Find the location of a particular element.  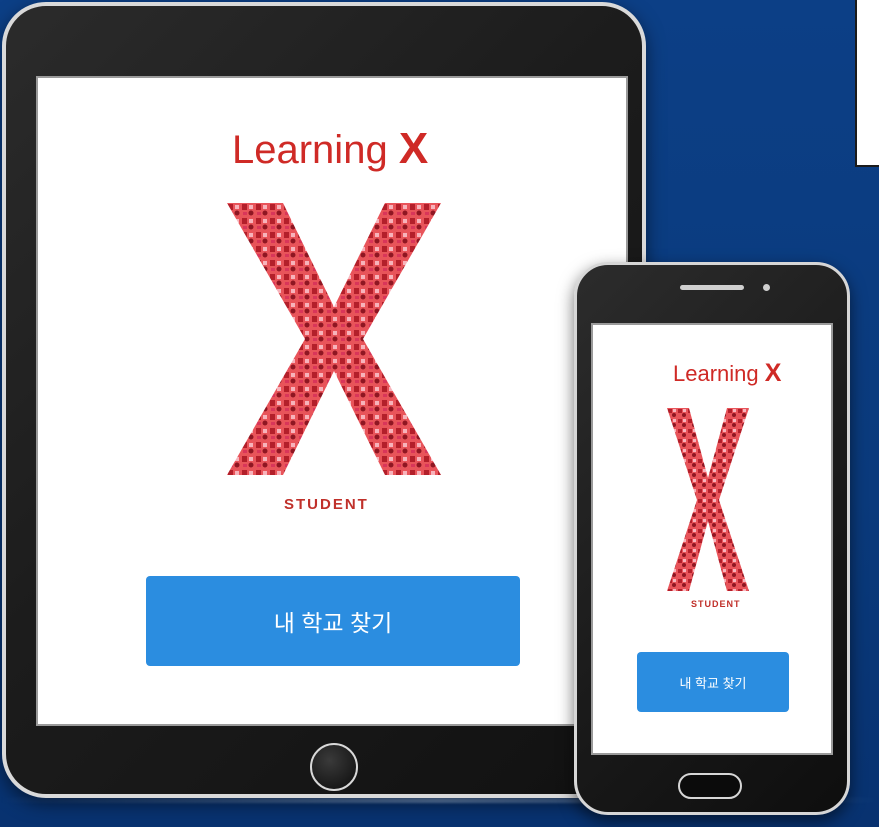

phone-home-button is located at coordinates (710, 786).